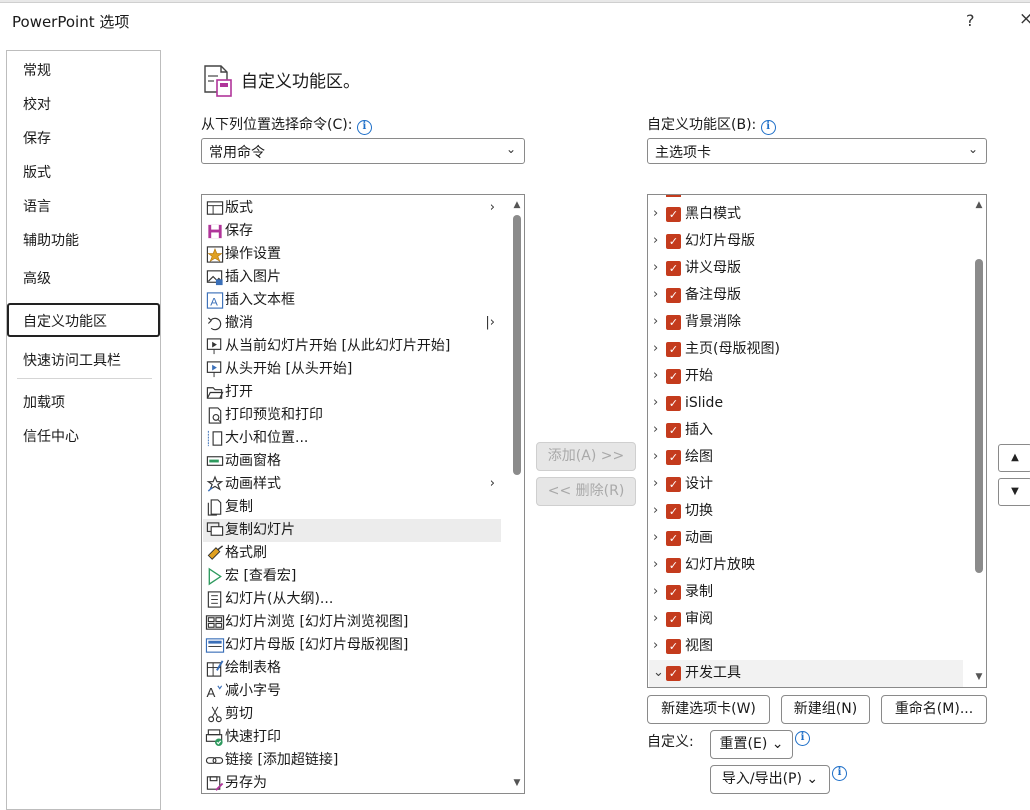  What do you see at coordinates (352, 691) in the screenshot?
I see `command-item: A 减小字号` at bounding box center [352, 691].